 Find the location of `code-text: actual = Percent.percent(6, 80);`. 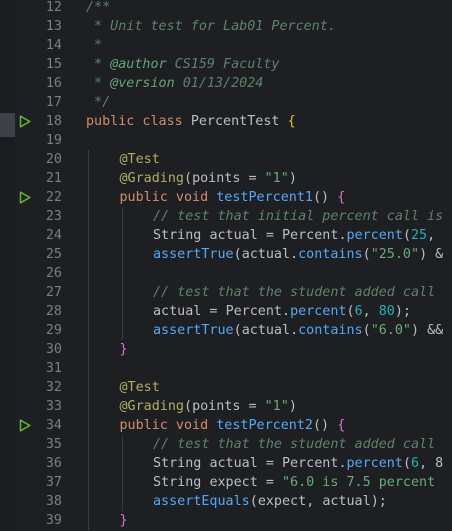

code-text: actual = Percent.percent(6, 80); is located at coordinates (282, 311).